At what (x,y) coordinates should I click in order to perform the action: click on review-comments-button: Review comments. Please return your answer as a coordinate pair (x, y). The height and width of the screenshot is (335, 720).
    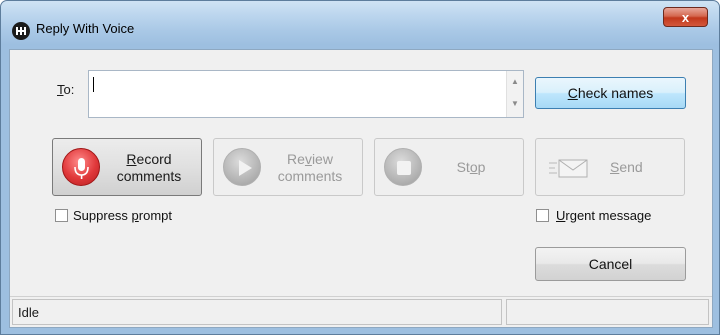
    Looking at the image, I should click on (288, 167).